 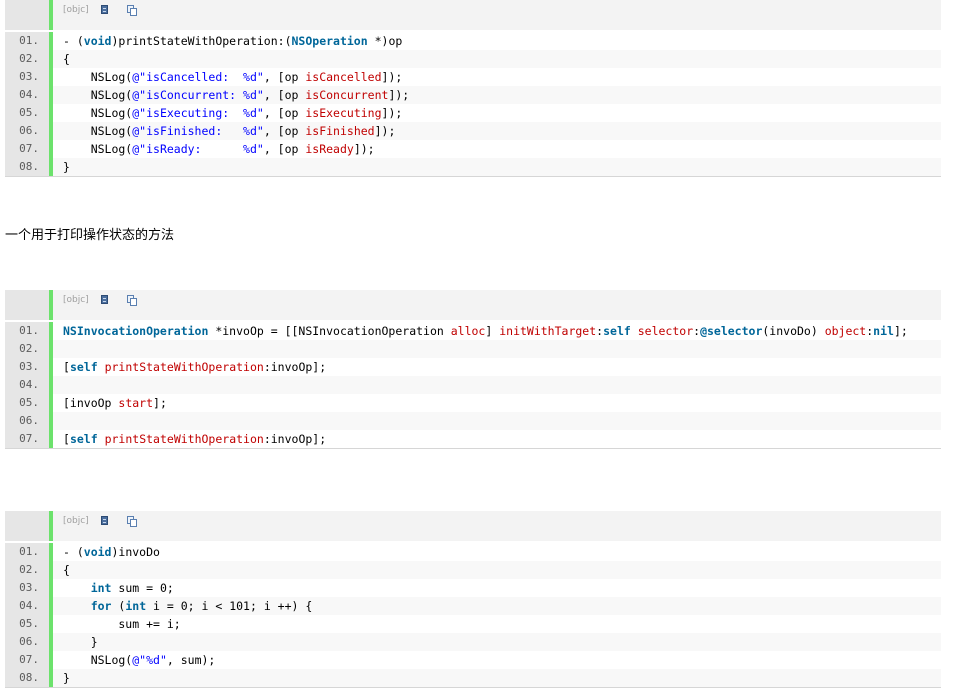 What do you see at coordinates (101, 588) in the screenshot?
I see `code-token: int` at bounding box center [101, 588].